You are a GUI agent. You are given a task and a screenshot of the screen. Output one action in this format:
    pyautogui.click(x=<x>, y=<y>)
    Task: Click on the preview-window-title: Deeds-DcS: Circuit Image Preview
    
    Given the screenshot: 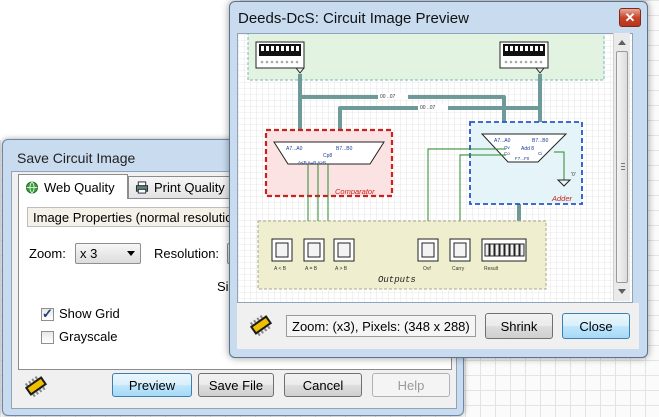 What is the action you would take?
    pyautogui.click(x=353, y=18)
    